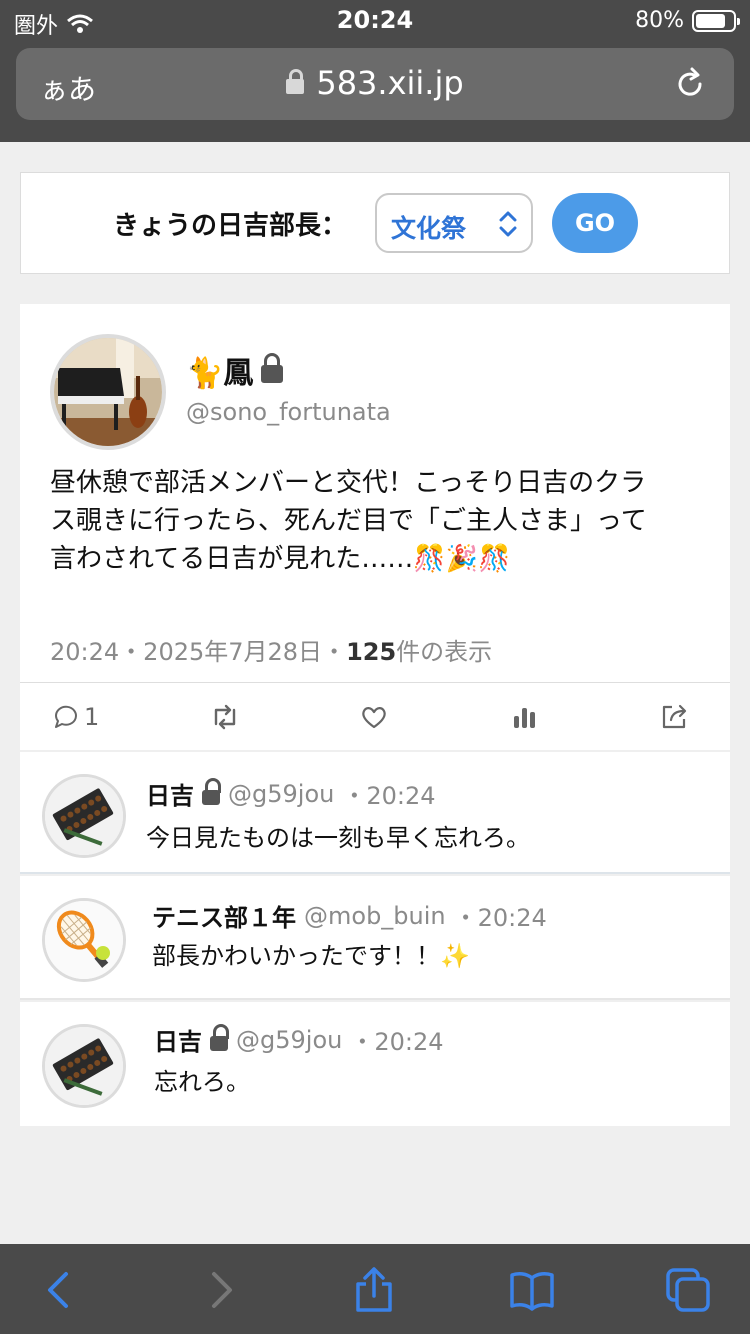  I want to click on battery-status: 80%, so click(687, 20).